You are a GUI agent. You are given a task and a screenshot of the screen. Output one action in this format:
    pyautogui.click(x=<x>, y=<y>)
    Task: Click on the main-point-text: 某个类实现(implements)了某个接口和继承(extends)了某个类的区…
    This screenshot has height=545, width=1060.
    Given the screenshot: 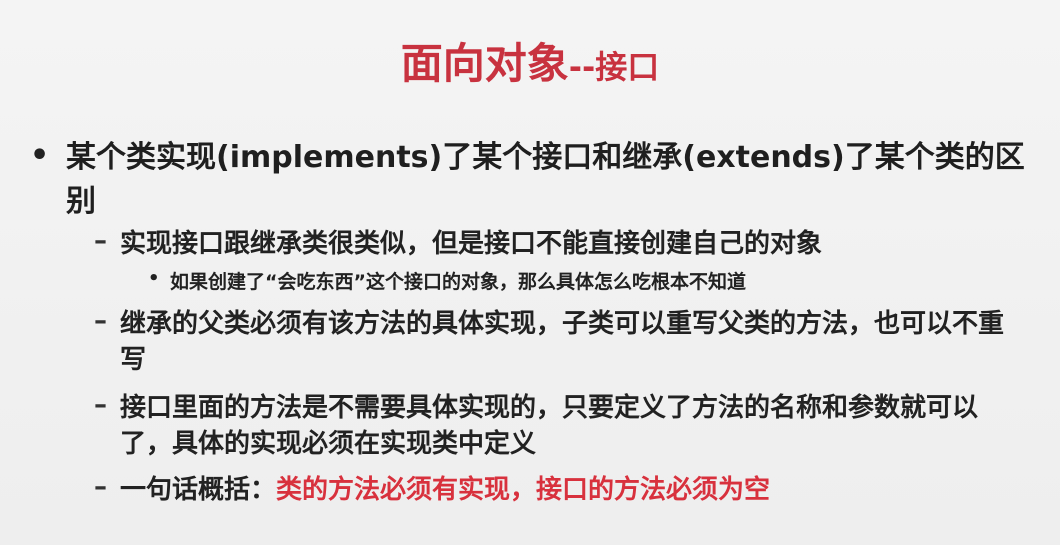 What is the action you would take?
    pyautogui.click(x=545, y=179)
    